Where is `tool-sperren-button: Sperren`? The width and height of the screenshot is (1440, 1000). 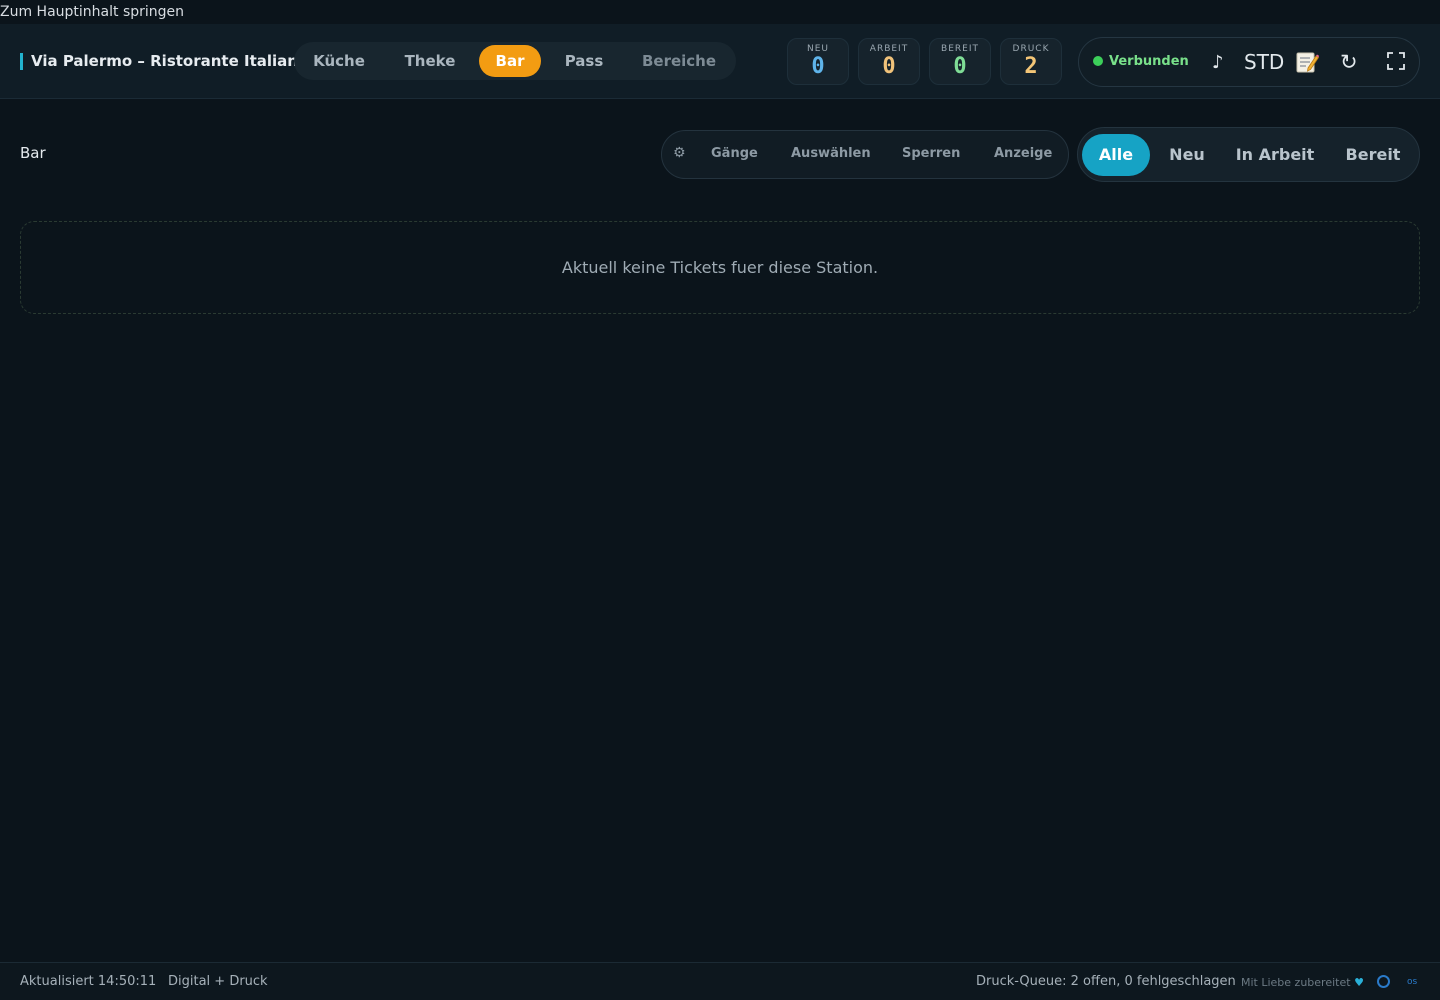 tool-sperren-button: Sperren is located at coordinates (931, 154).